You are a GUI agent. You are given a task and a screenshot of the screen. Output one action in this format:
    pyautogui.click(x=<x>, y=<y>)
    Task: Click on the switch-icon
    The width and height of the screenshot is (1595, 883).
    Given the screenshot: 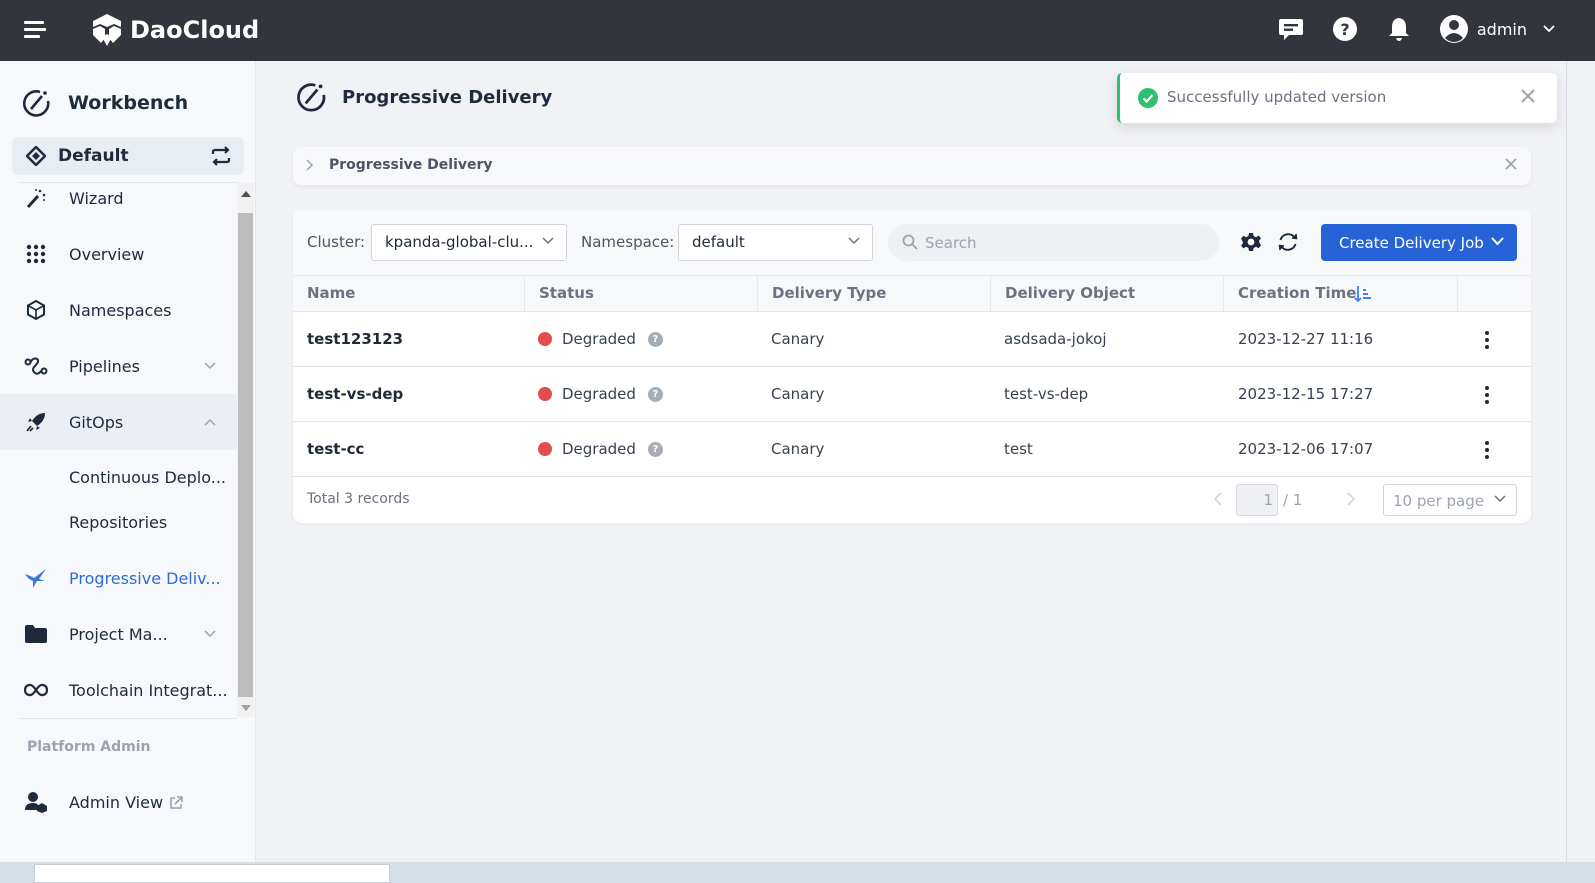 What is the action you would take?
    pyautogui.click(x=221, y=156)
    